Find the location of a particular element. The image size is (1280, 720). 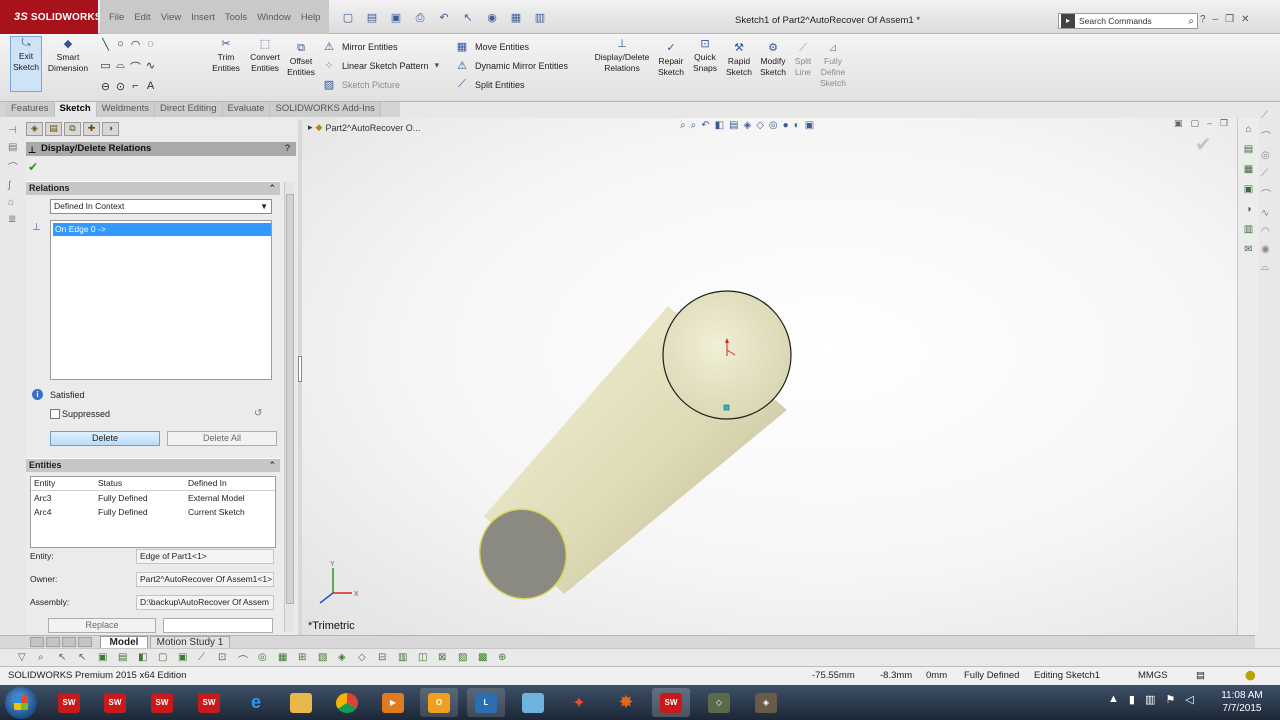

custom-properties-icon: ▥ is located at coordinates (1249, 231).